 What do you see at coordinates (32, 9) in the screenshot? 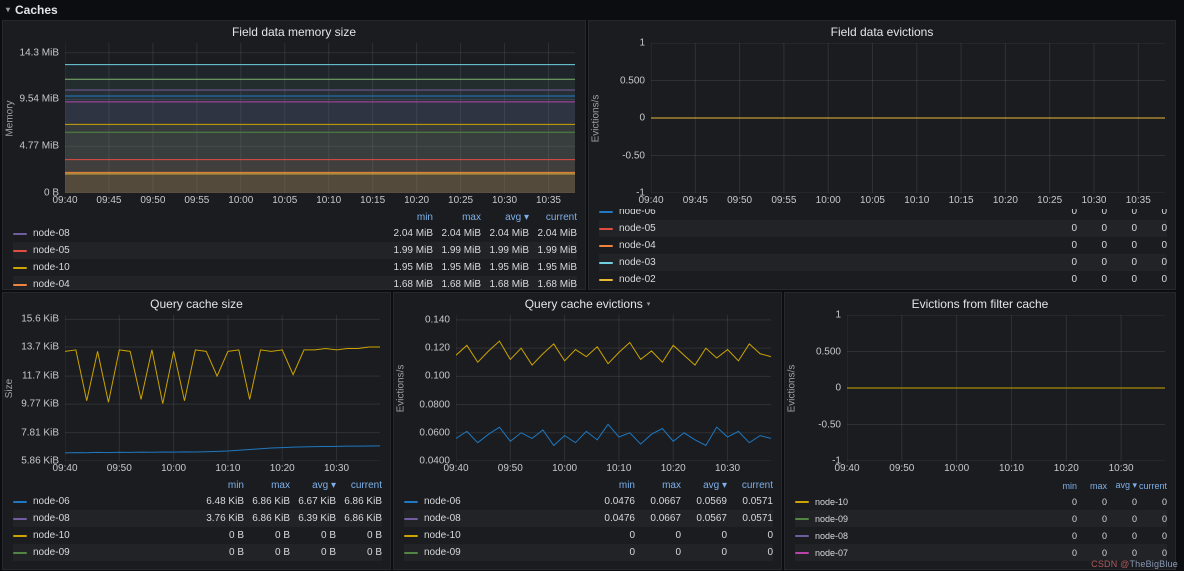
I see `section-toggle-caches: ▾ Caches` at bounding box center [32, 9].